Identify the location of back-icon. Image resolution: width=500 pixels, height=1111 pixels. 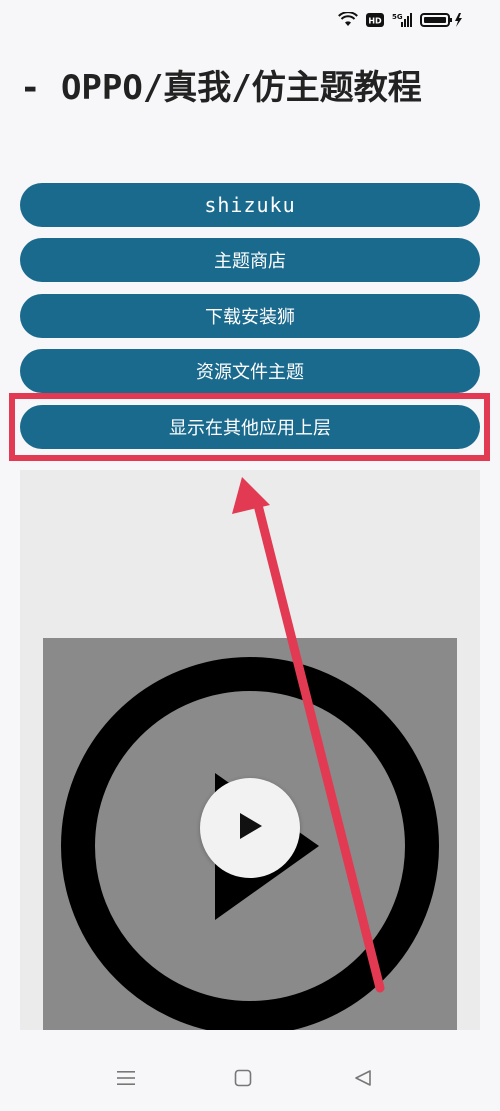
(363, 1080).